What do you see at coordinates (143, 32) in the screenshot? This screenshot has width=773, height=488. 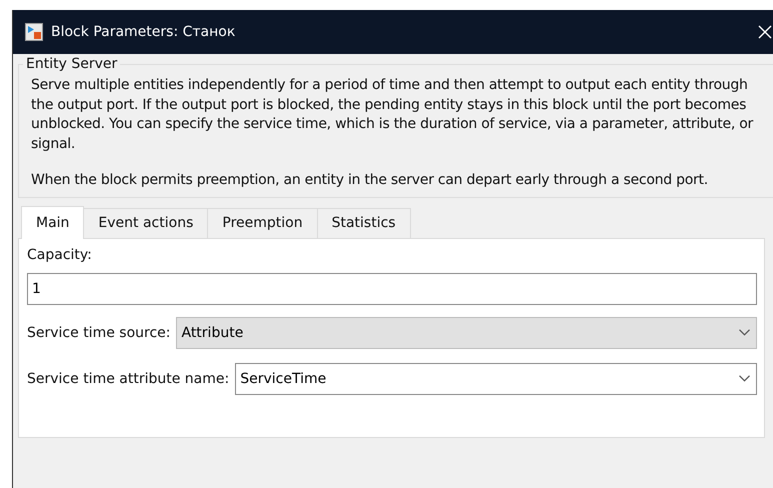 I see `window-title: Block Parameters: Станок` at bounding box center [143, 32].